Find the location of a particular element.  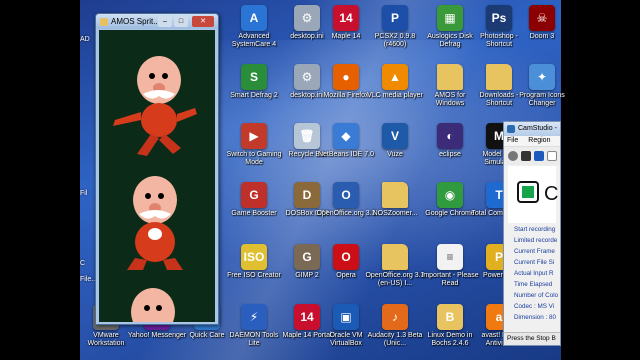

doom-icon: ☠ is located at coordinates (542, 18).